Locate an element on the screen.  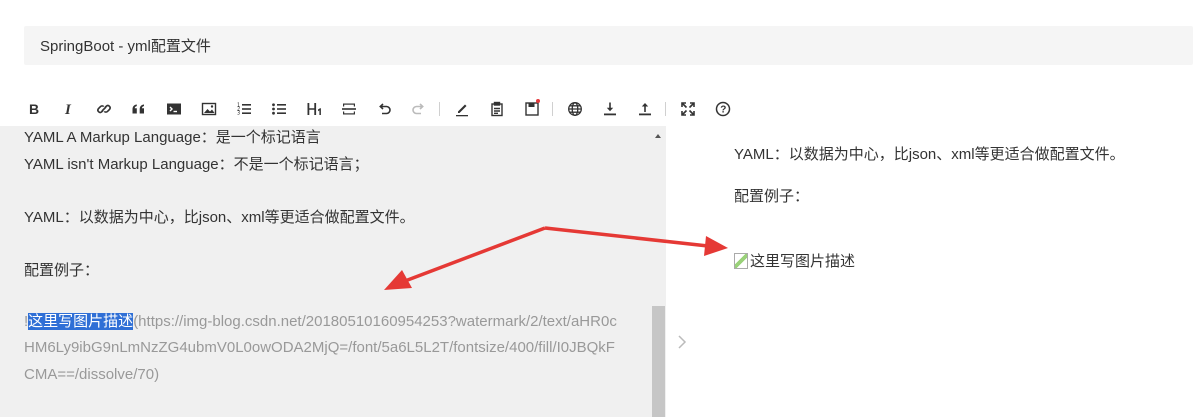
broken-image-icon is located at coordinates (741, 260).